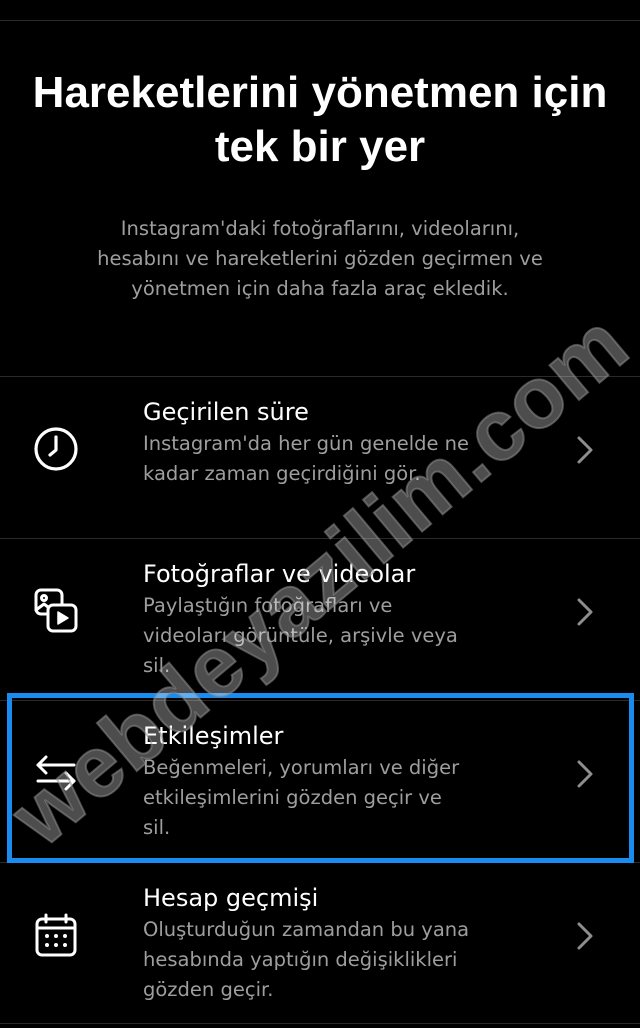 The width and height of the screenshot is (640, 1028). I want to click on photos-videos-icon, so click(56, 611).